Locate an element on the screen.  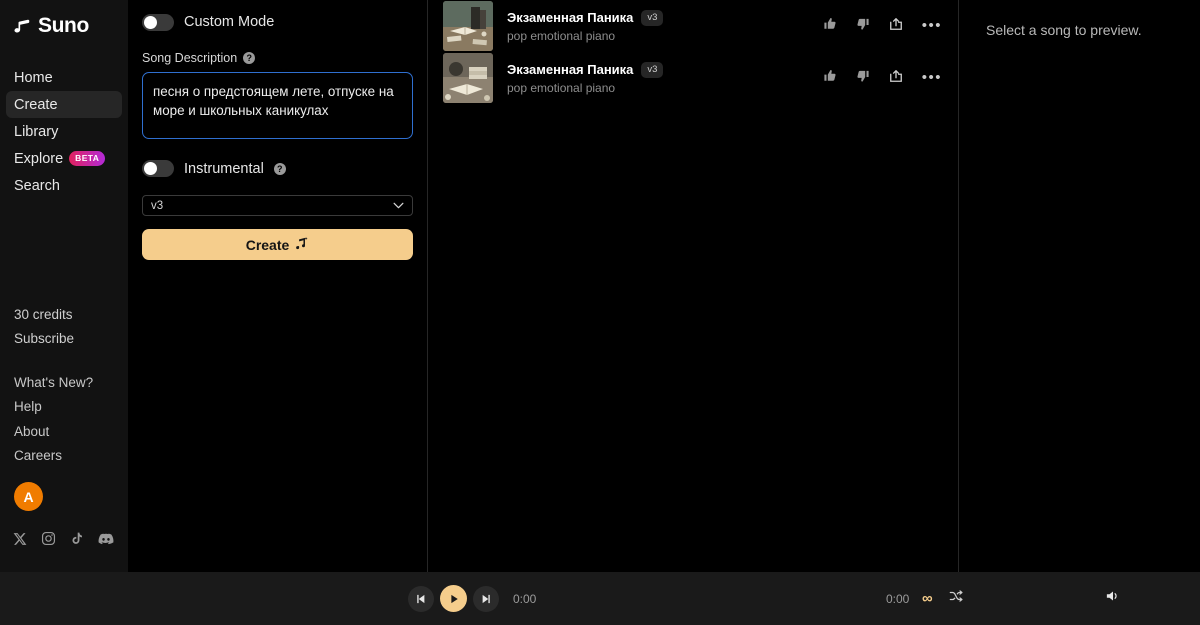
link-careers: Careers is located at coordinates (53, 456).